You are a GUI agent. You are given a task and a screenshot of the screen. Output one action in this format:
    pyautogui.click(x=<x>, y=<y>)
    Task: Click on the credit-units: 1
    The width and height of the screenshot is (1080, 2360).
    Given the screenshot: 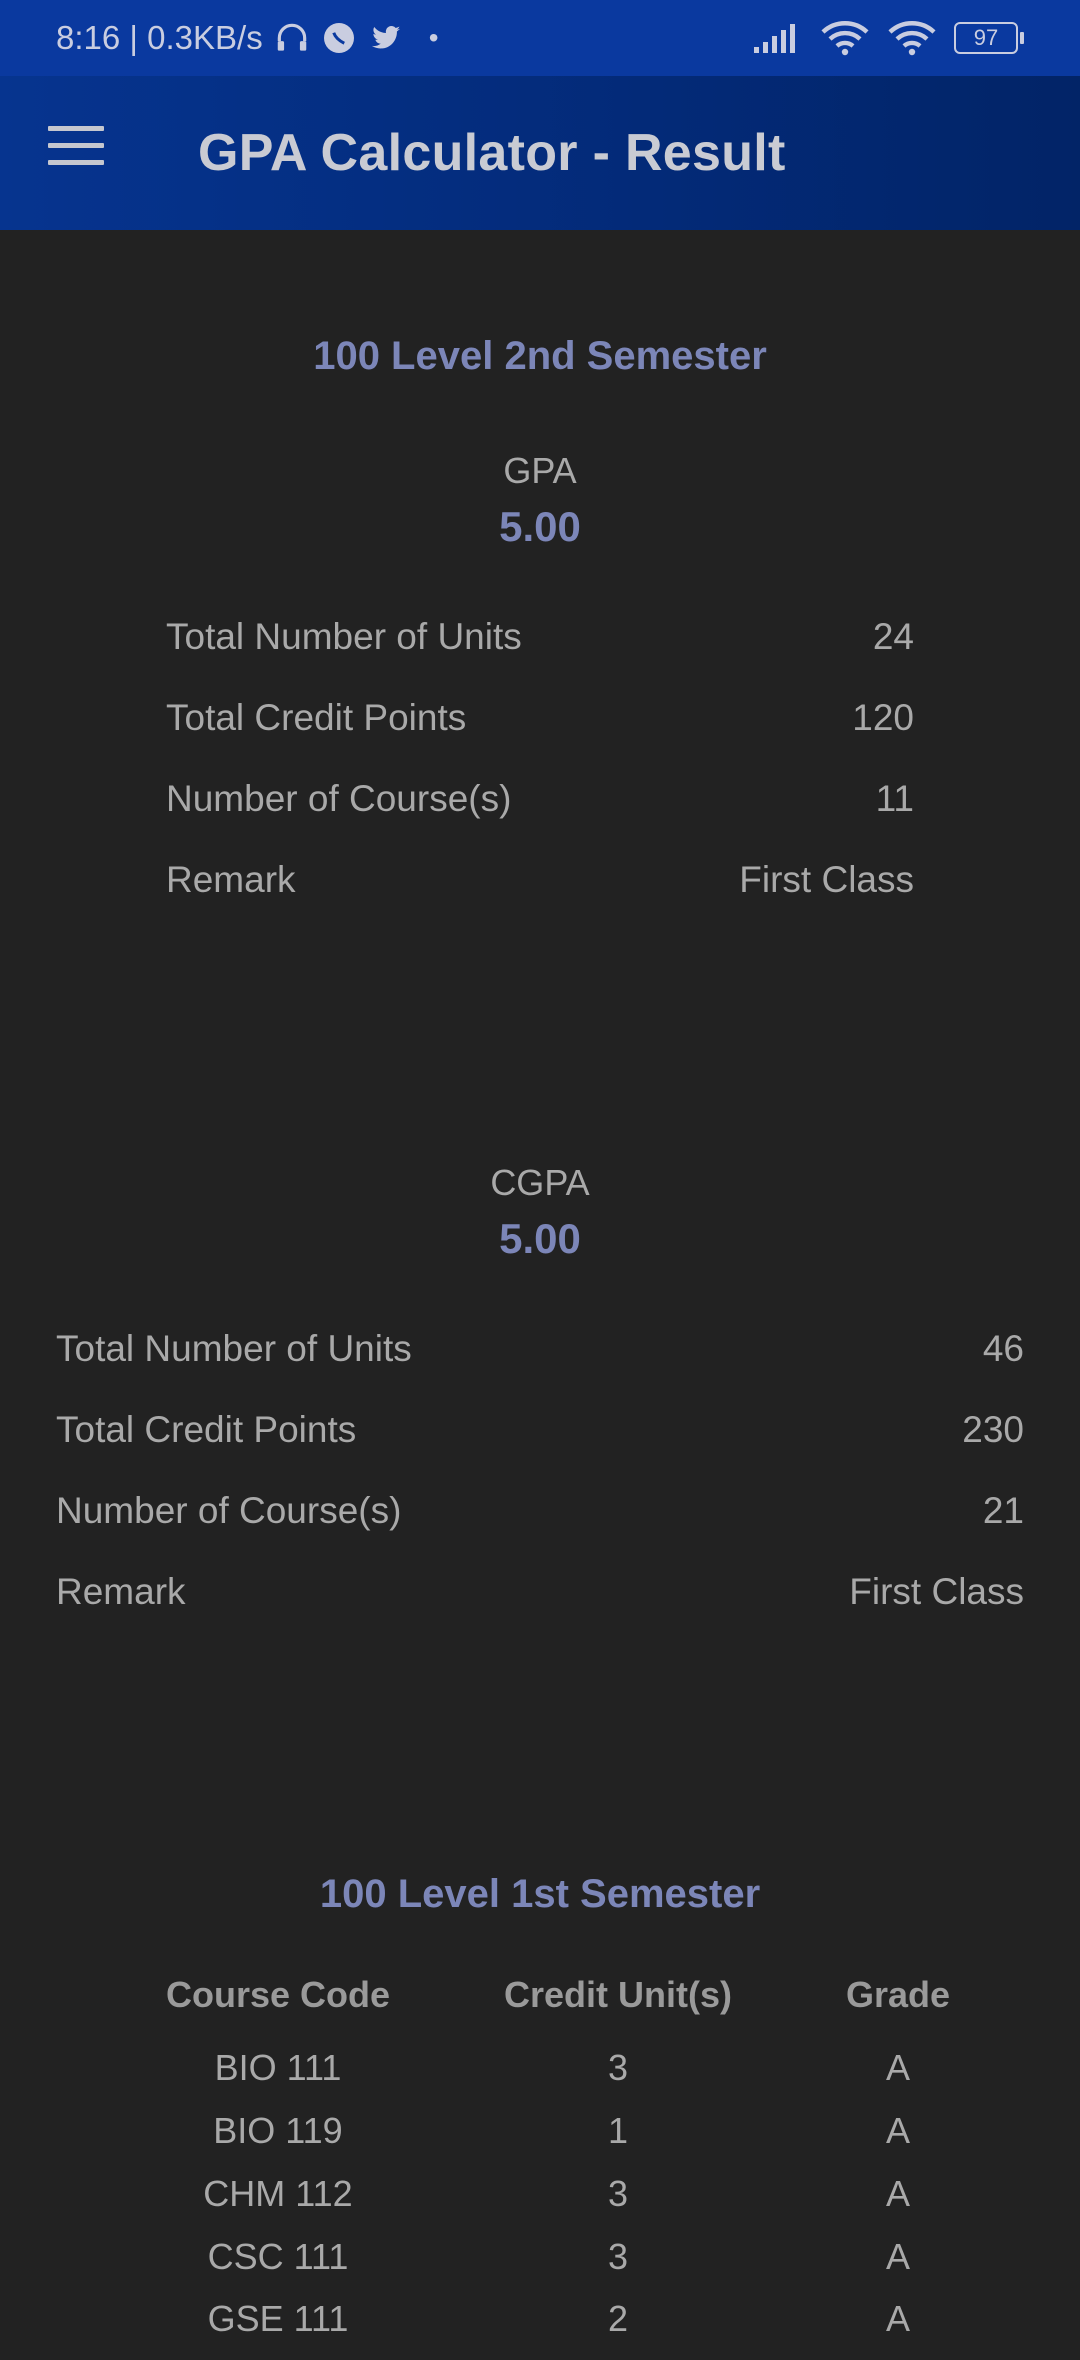 What is the action you would take?
    pyautogui.click(x=618, y=2130)
    